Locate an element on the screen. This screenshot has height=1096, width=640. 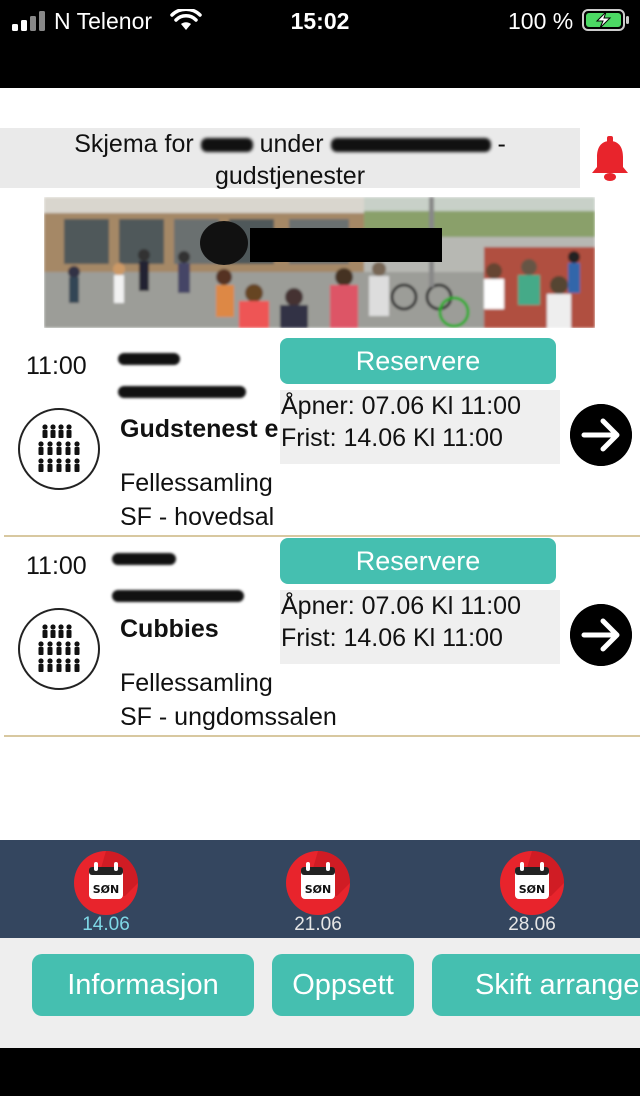
switch-event-button: Skift arrangement is located at coordinates (536, 985).